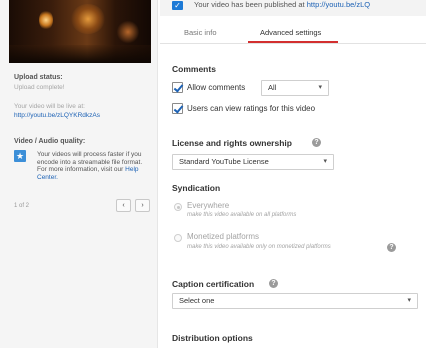  I want to click on monetized-help-icon: ?, so click(391, 247).